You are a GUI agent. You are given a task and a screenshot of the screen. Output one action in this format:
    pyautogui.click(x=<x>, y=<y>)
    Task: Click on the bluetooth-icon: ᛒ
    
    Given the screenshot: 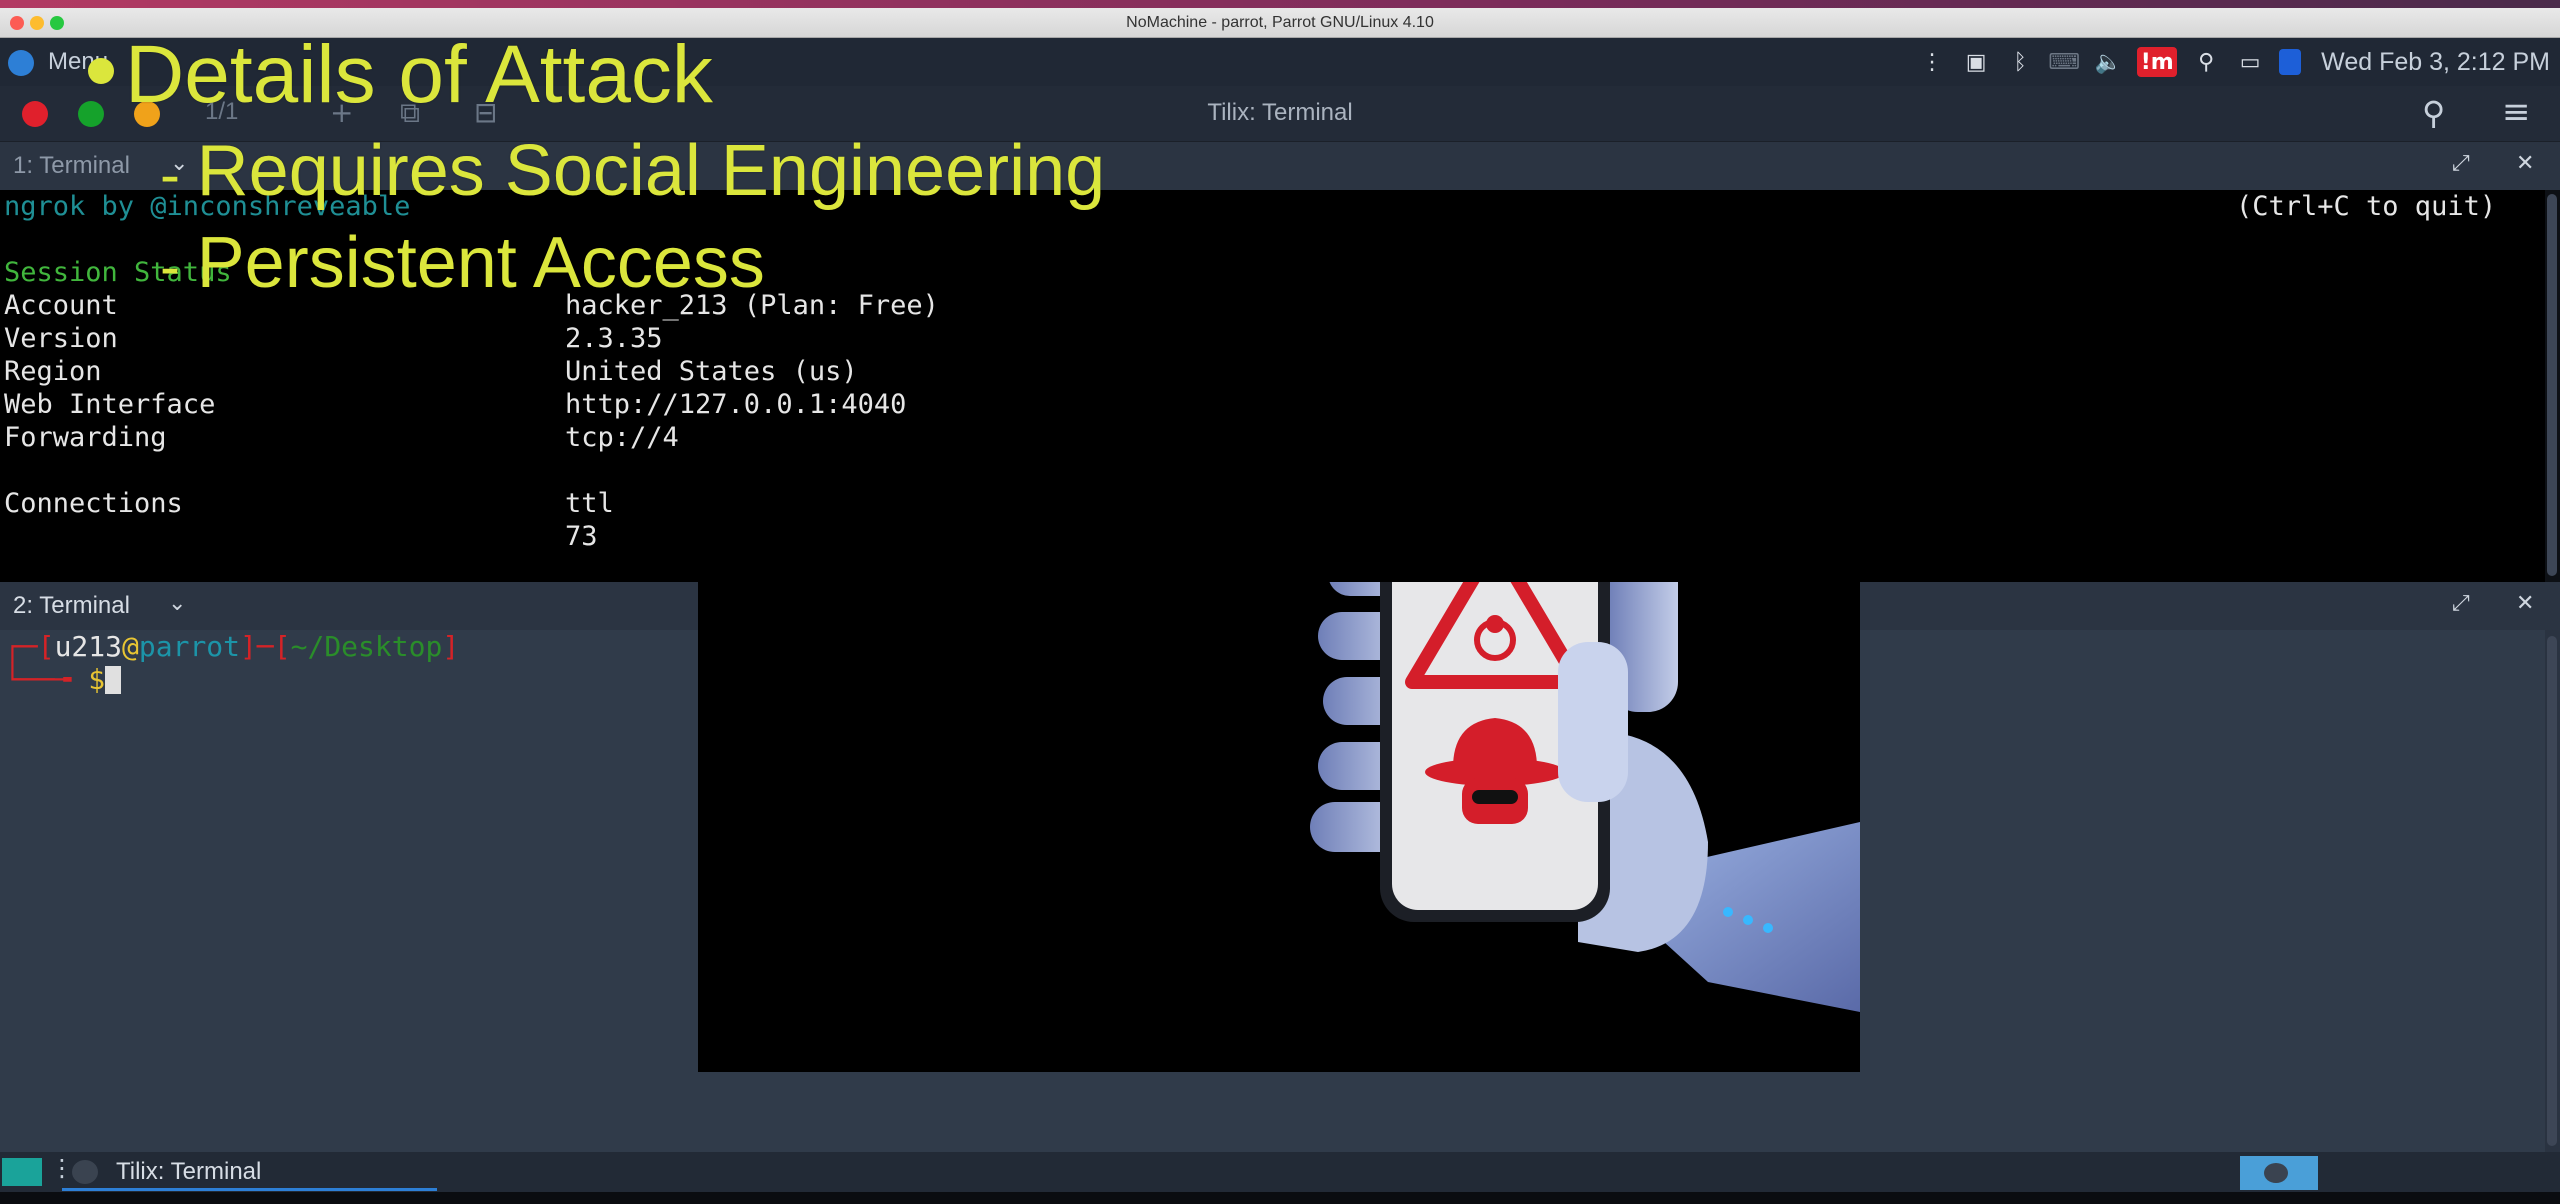 What is the action you would take?
    pyautogui.click(x=2020, y=62)
    